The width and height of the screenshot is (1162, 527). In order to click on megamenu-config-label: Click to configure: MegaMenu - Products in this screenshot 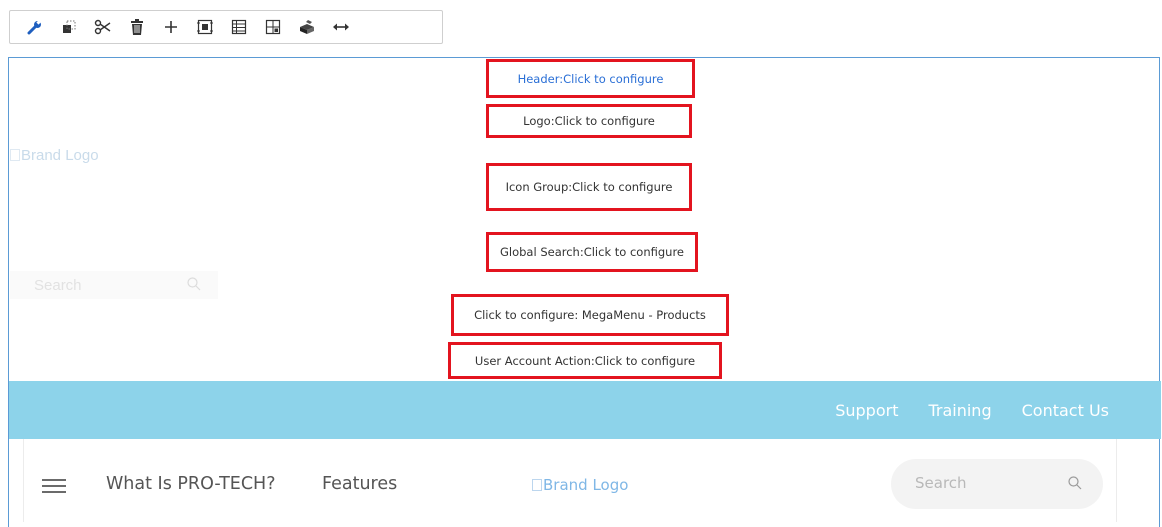, I will do `click(590, 315)`.